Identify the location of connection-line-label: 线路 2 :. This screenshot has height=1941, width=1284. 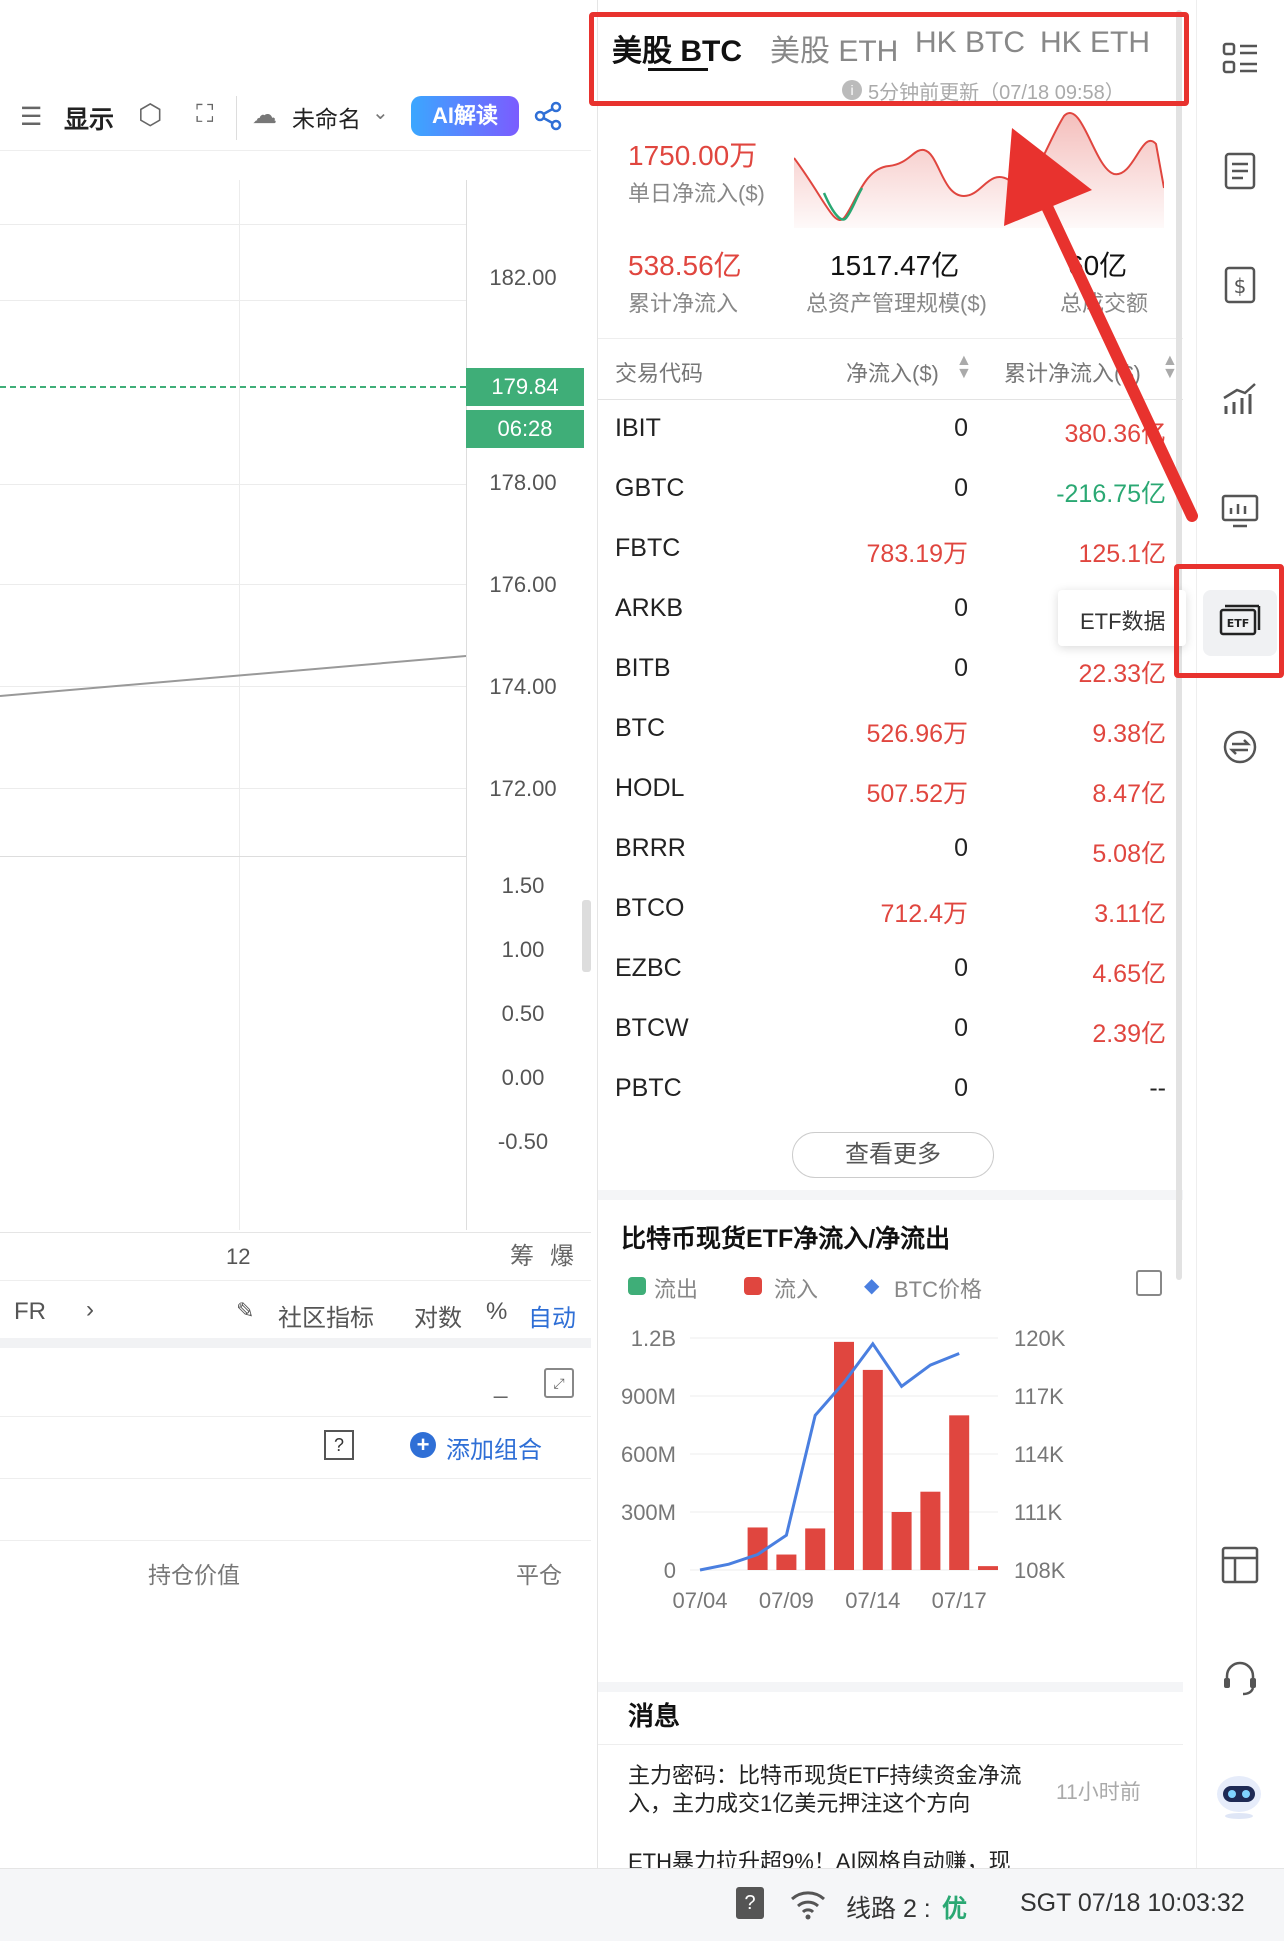
(888, 1907).